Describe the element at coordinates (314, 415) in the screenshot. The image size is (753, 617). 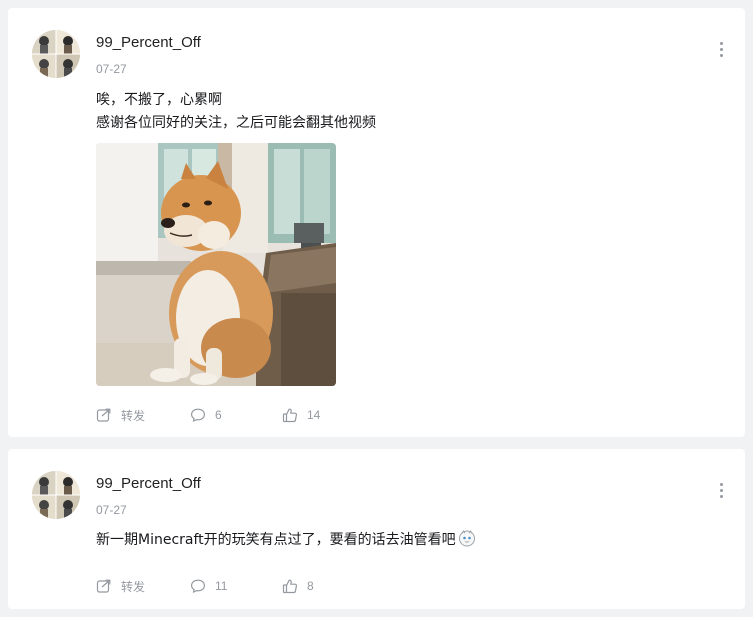
I see `like-count: 14` at that location.